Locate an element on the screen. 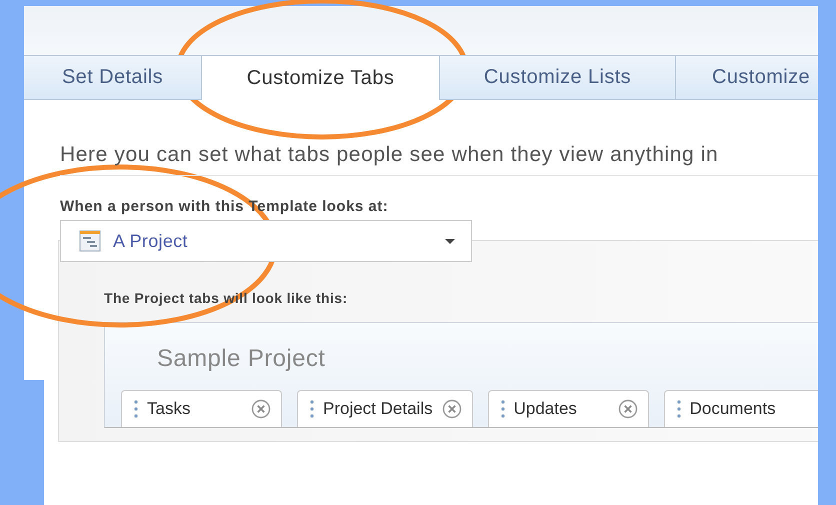  description-text: Here you can set what tabs people see when they view anything in is located at coordinates (439, 159).